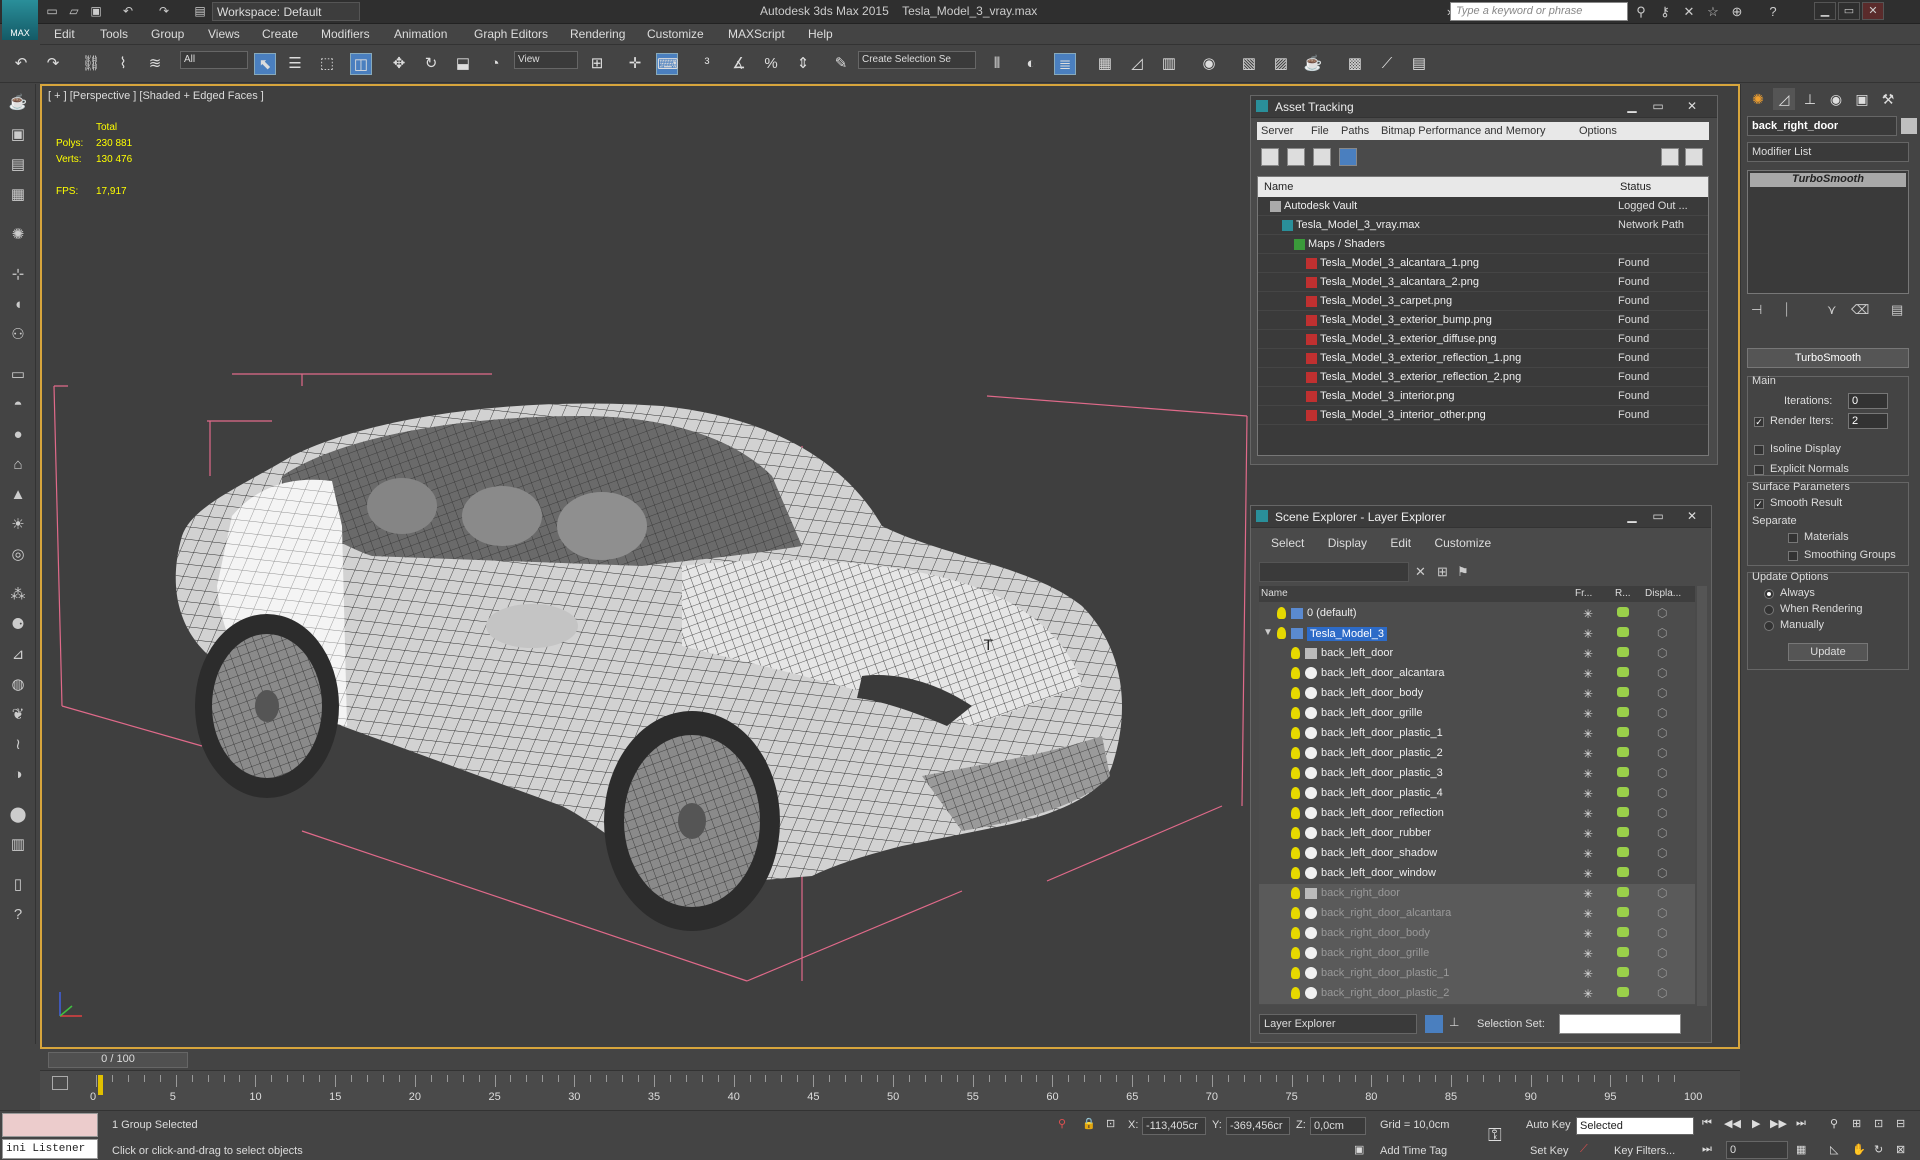  What do you see at coordinates (1641, 12) in the screenshot?
I see `binoculars-icon: ⚲` at bounding box center [1641, 12].